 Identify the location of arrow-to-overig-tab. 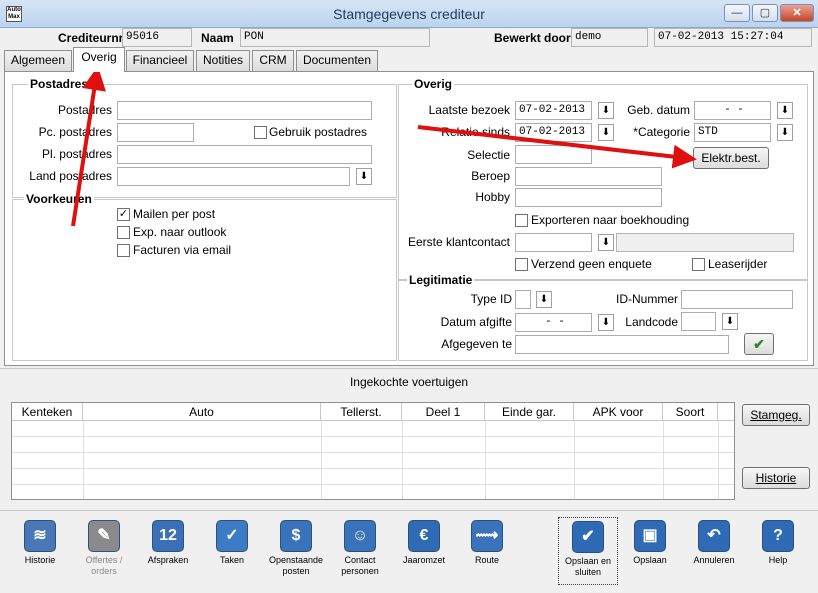
(89, 146).